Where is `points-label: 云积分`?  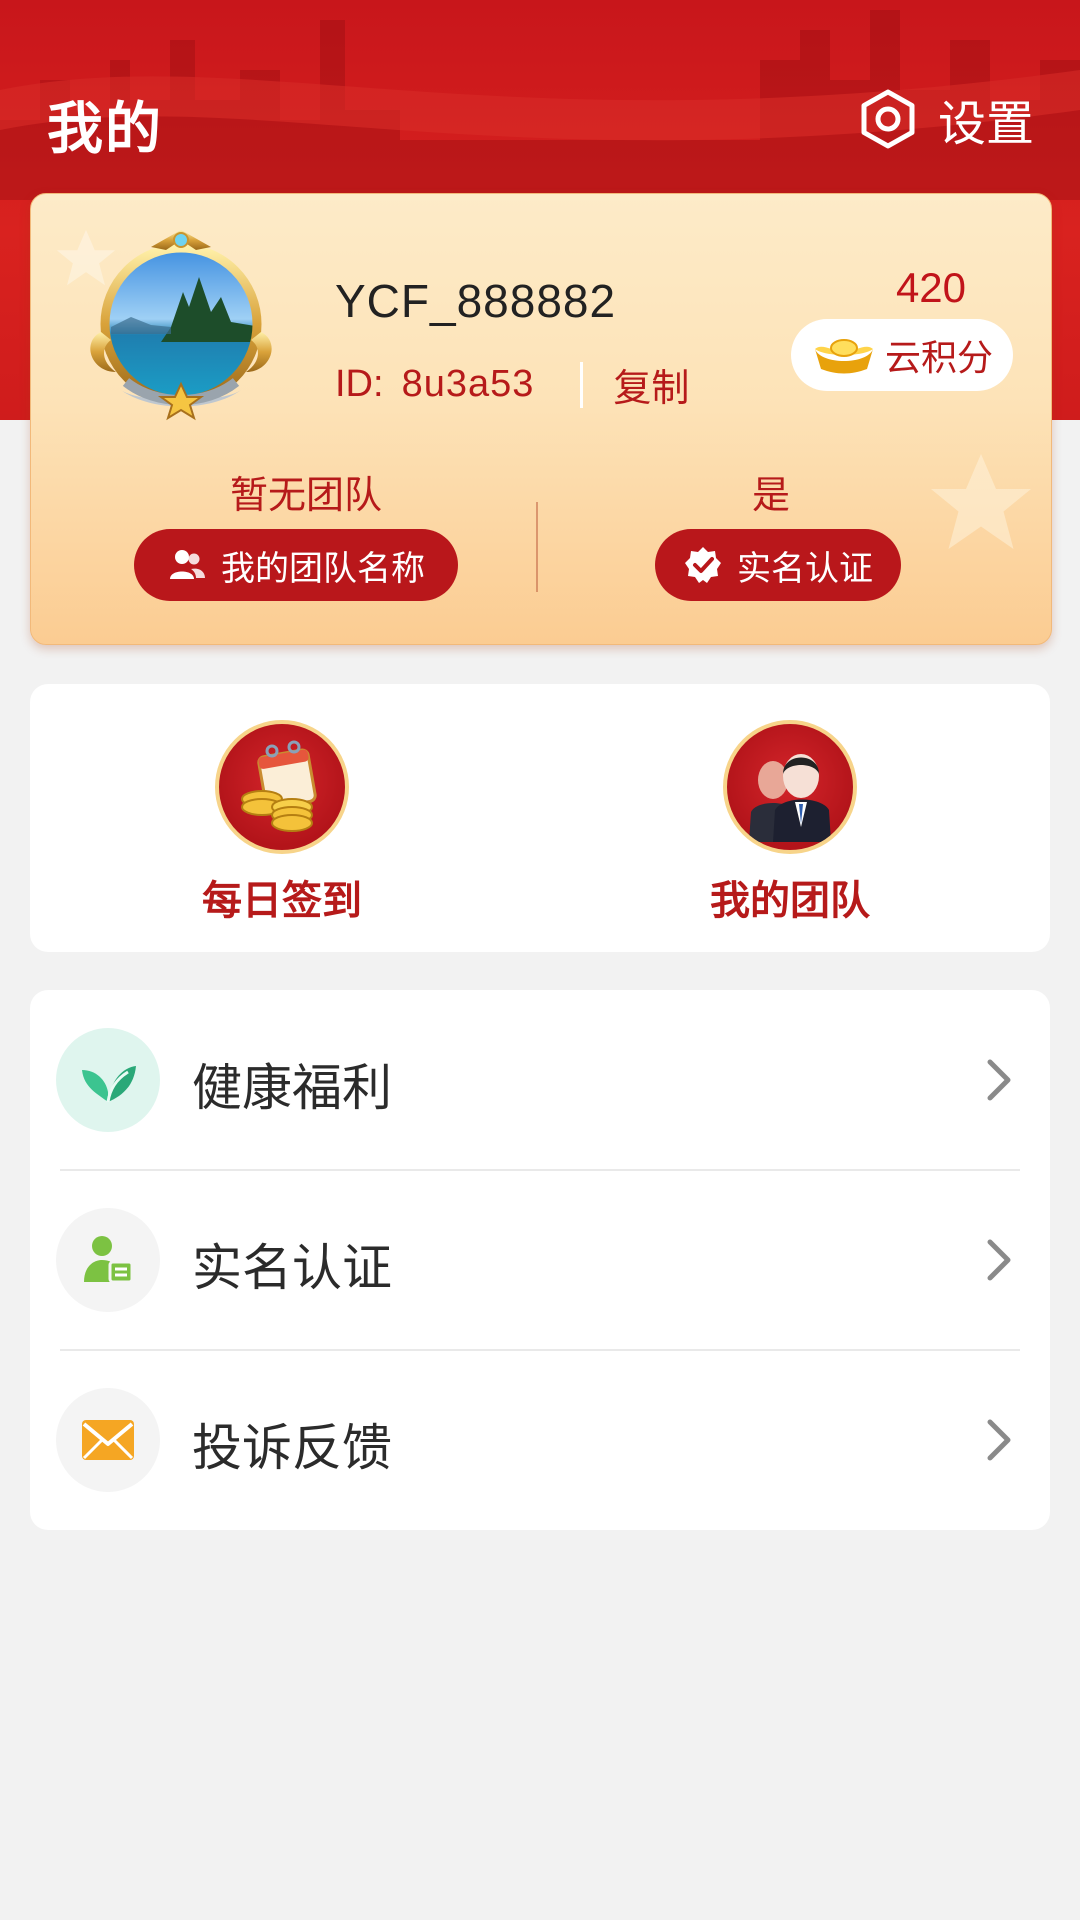 points-label: 云积分 is located at coordinates (938, 358).